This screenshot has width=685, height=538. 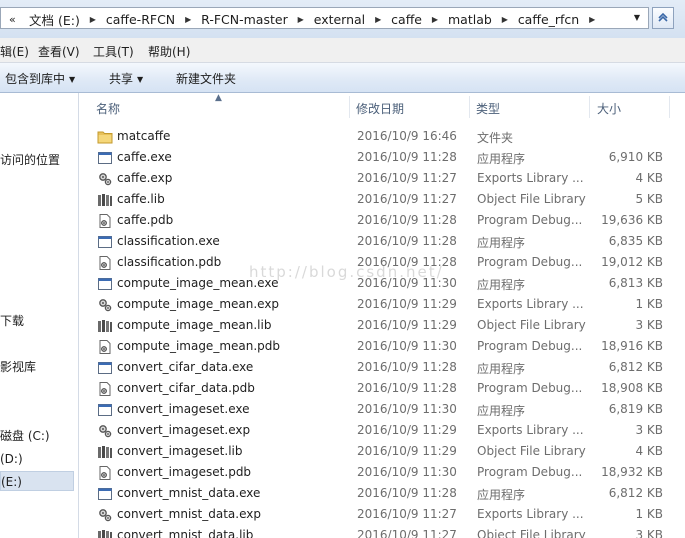 What do you see at coordinates (380, 108) in the screenshot?
I see `column-date: 修改日期` at bounding box center [380, 108].